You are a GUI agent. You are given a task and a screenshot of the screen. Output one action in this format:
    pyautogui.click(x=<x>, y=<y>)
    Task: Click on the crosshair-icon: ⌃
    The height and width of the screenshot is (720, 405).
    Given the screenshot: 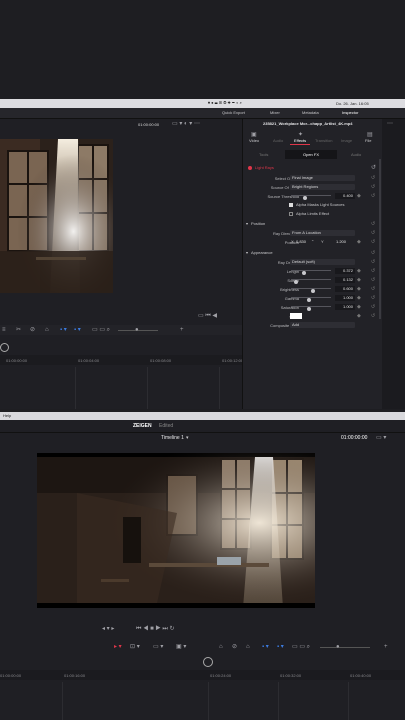 What is the action you would take?
    pyautogui.click(x=312, y=242)
    